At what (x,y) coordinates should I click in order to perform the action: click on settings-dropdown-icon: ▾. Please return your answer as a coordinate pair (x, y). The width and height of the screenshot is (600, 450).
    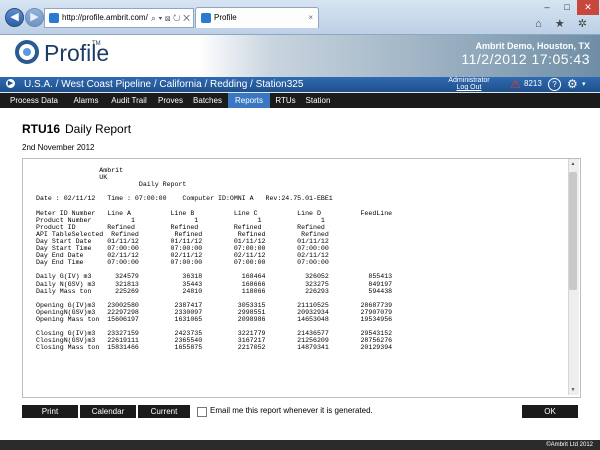
    Looking at the image, I should click on (584, 84).